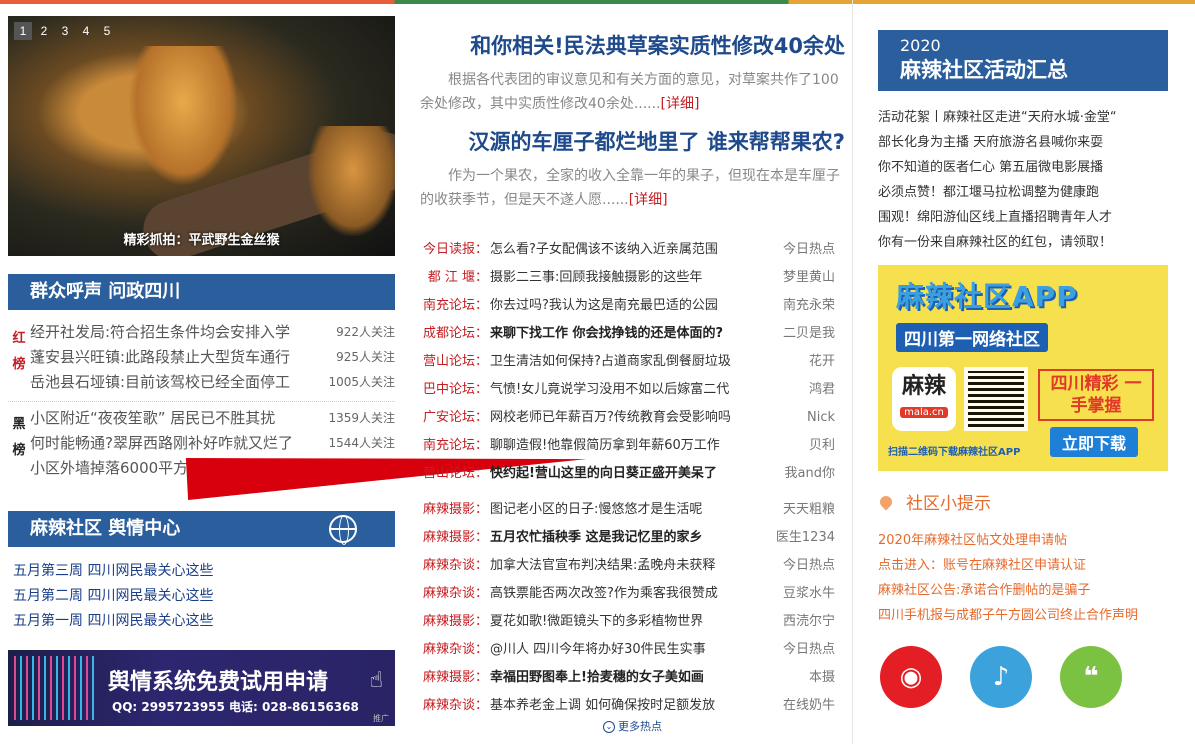 Image resolution: width=1195 pixels, height=744 pixels. I want to click on list-item: 五月第一周 四川网民最关心这些, so click(204, 621).